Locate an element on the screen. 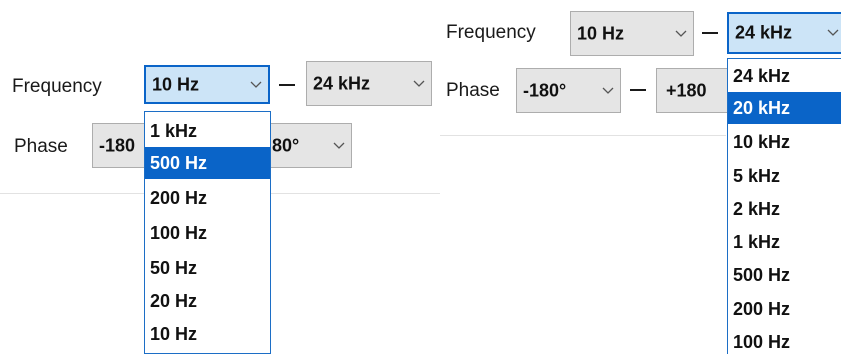  dropdown-option: 2 kHz is located at coordinates (784, 209).